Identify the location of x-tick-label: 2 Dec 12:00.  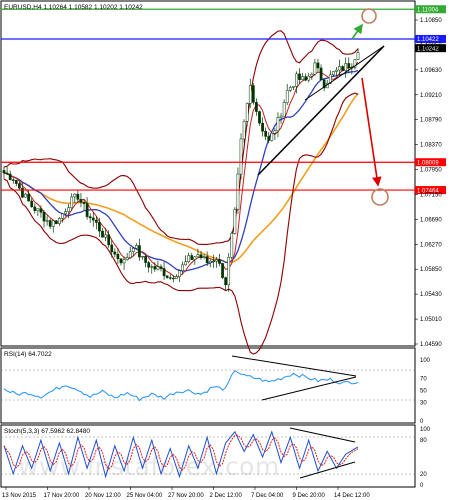
(226, 496).